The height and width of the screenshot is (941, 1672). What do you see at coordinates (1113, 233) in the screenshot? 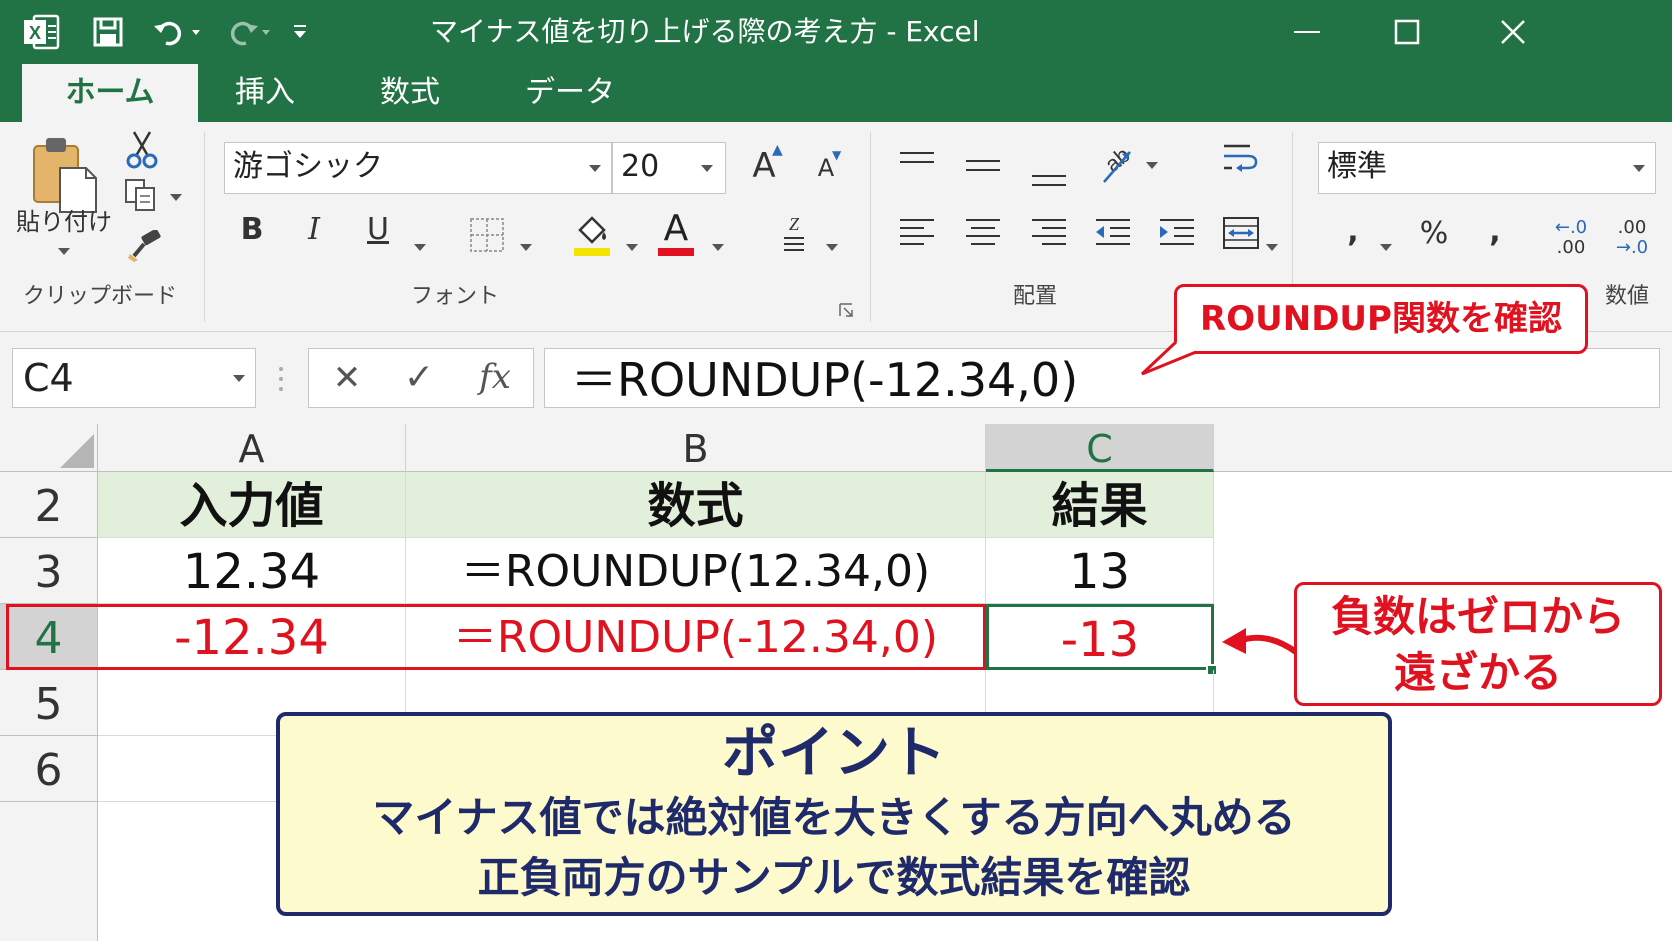
I see `decrease-indent-icon` at bounding box center [1113, 233].